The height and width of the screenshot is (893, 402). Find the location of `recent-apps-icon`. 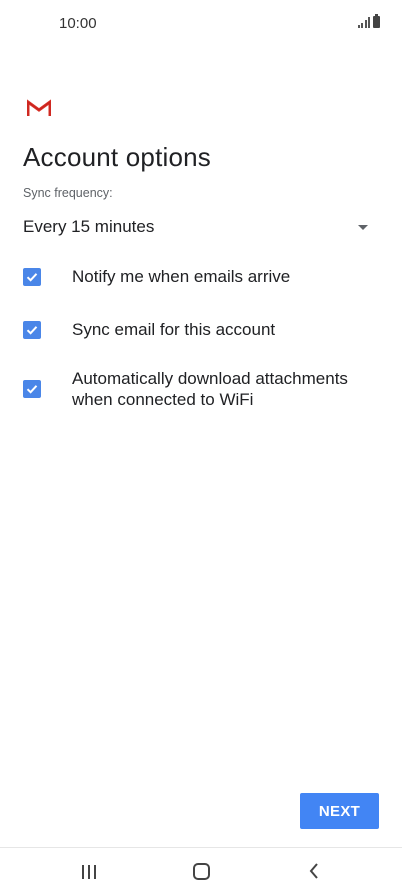

recent-apps-icon is located at coordinates (89, 872).